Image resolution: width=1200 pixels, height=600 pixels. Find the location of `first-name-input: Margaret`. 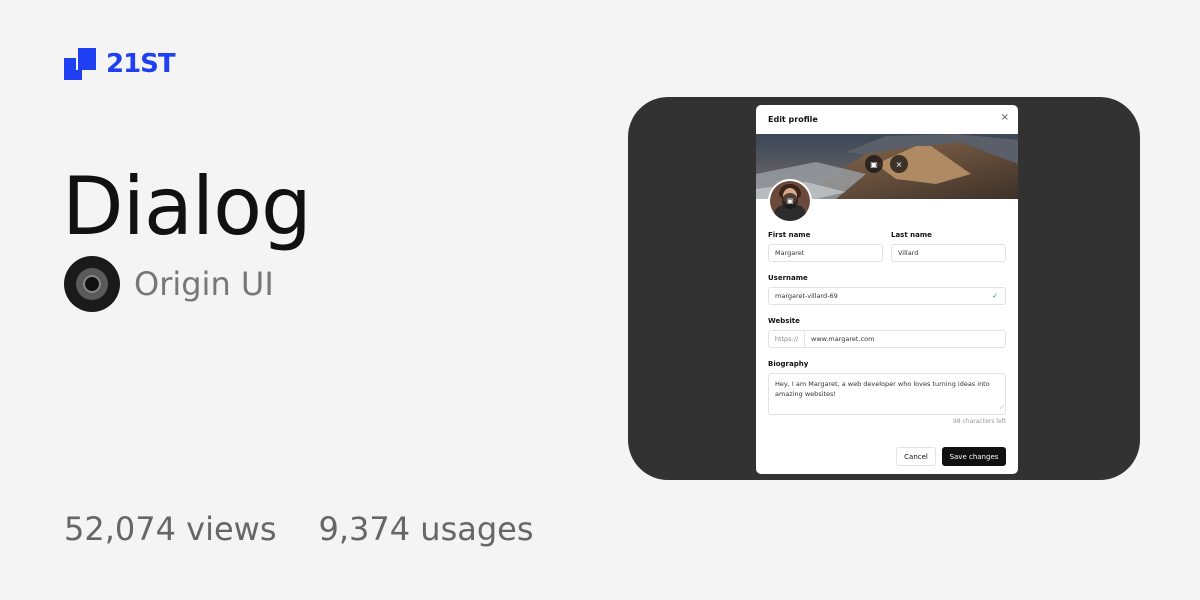

first-name-input: Margaret is located at coordinates (825, 253).